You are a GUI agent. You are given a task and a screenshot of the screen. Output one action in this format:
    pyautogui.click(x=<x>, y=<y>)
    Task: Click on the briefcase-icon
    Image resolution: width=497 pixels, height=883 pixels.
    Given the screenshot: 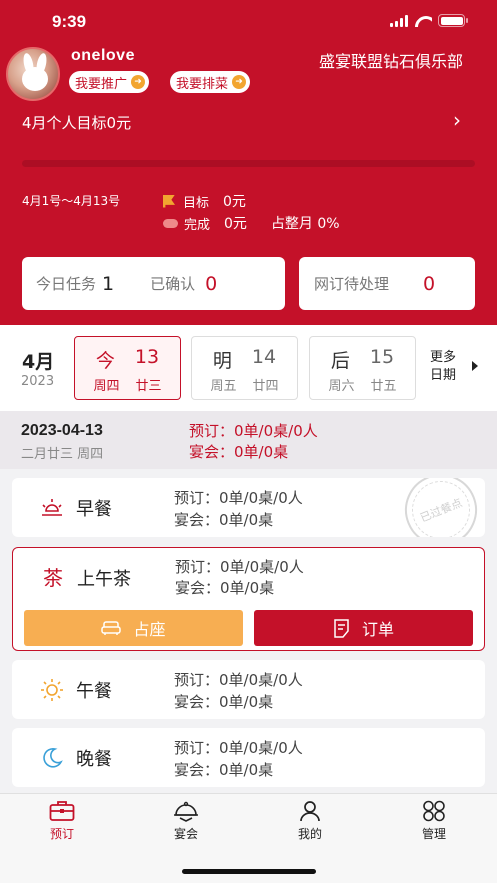 What is the action you would take?
    pyautogui.click(x=62, y=811)
    